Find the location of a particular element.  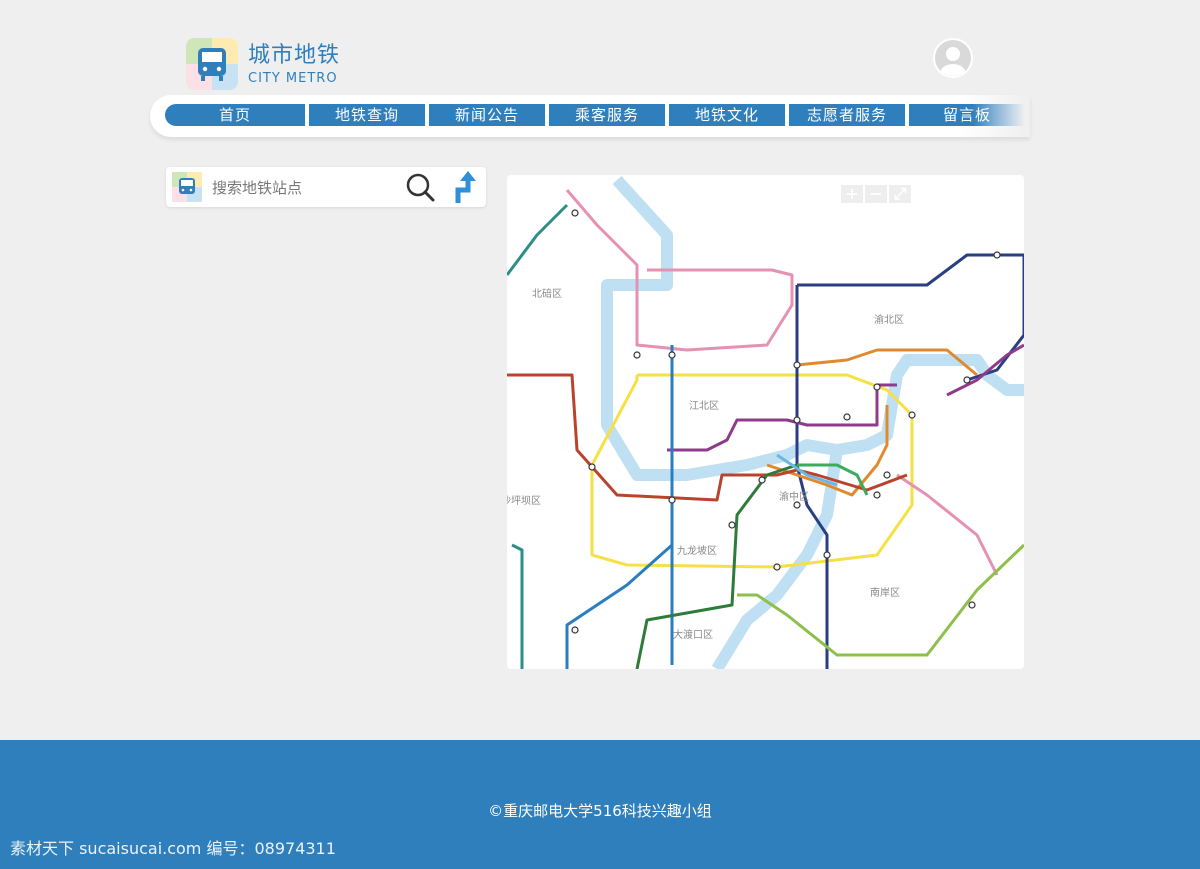

district-label-dadukou: 大渡口区 is located at coordinates (693, 635).